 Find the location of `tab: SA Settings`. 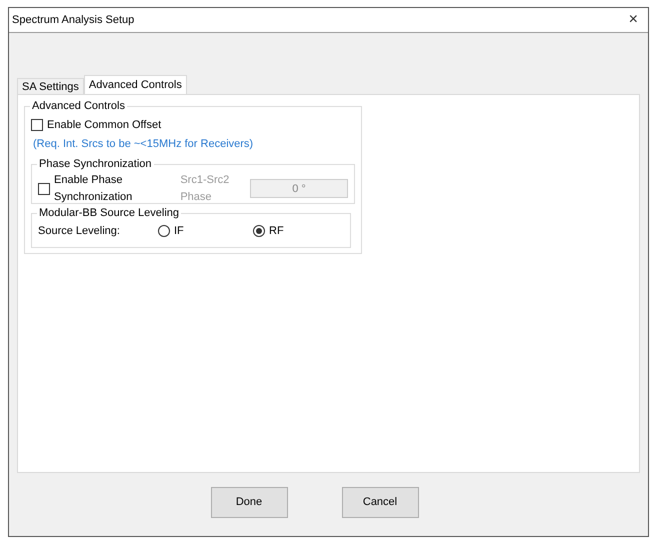

tab: SA Settings is located at coordinates (50, 86).